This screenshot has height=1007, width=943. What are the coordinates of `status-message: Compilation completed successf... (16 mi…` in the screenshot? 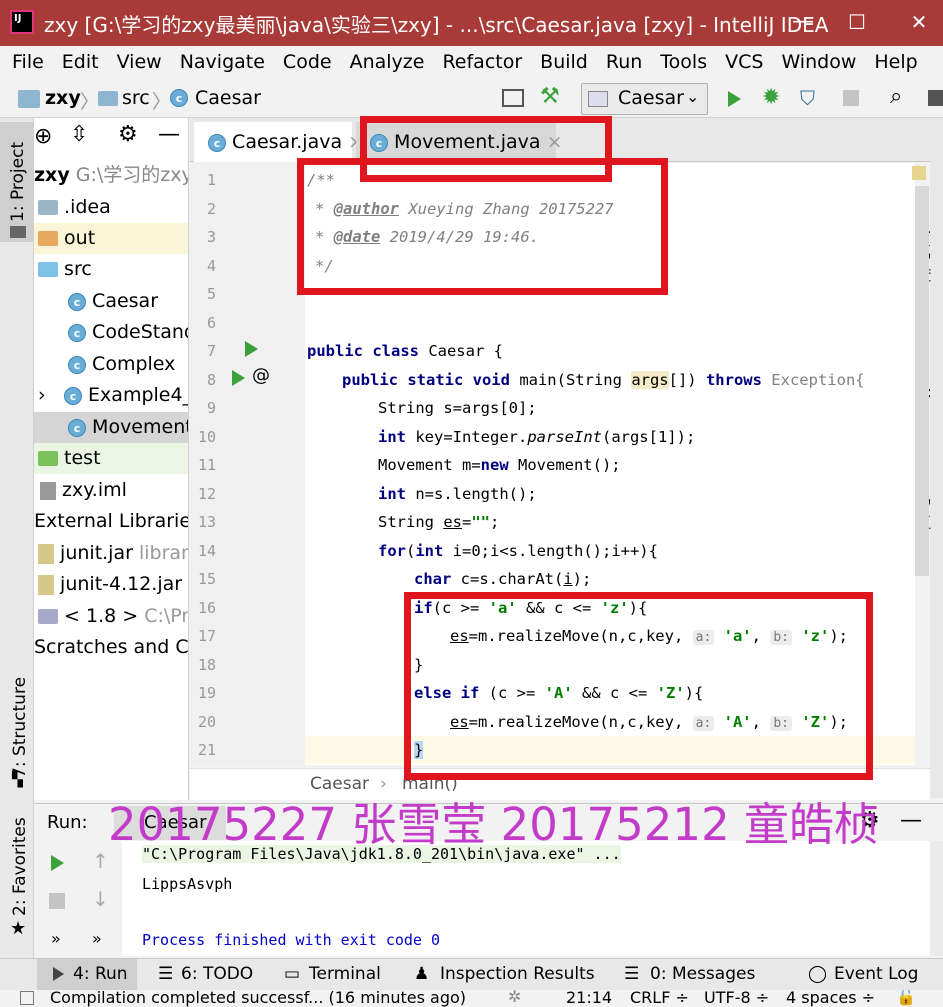 It's located at (258, 998).